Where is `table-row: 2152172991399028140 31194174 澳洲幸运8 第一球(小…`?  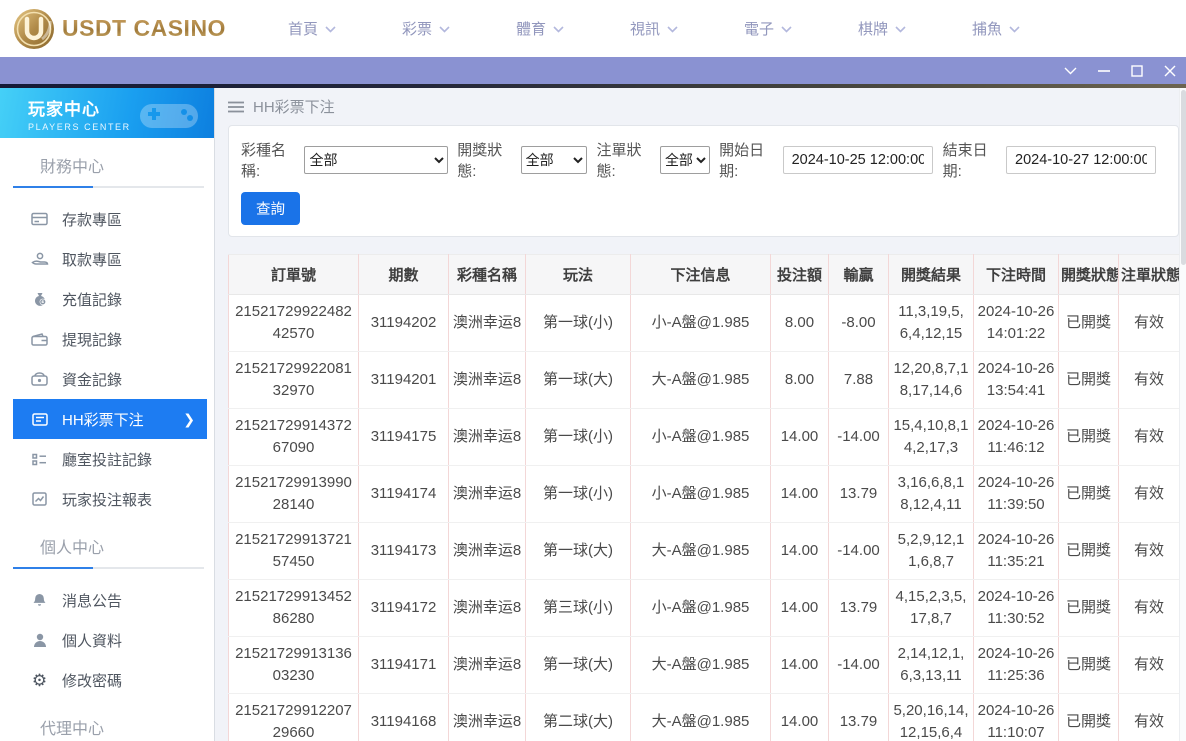
table-row: 2152172991399028140 31194174 澳洲幸运8 第一球(小… is located at coordinates (704, 494).